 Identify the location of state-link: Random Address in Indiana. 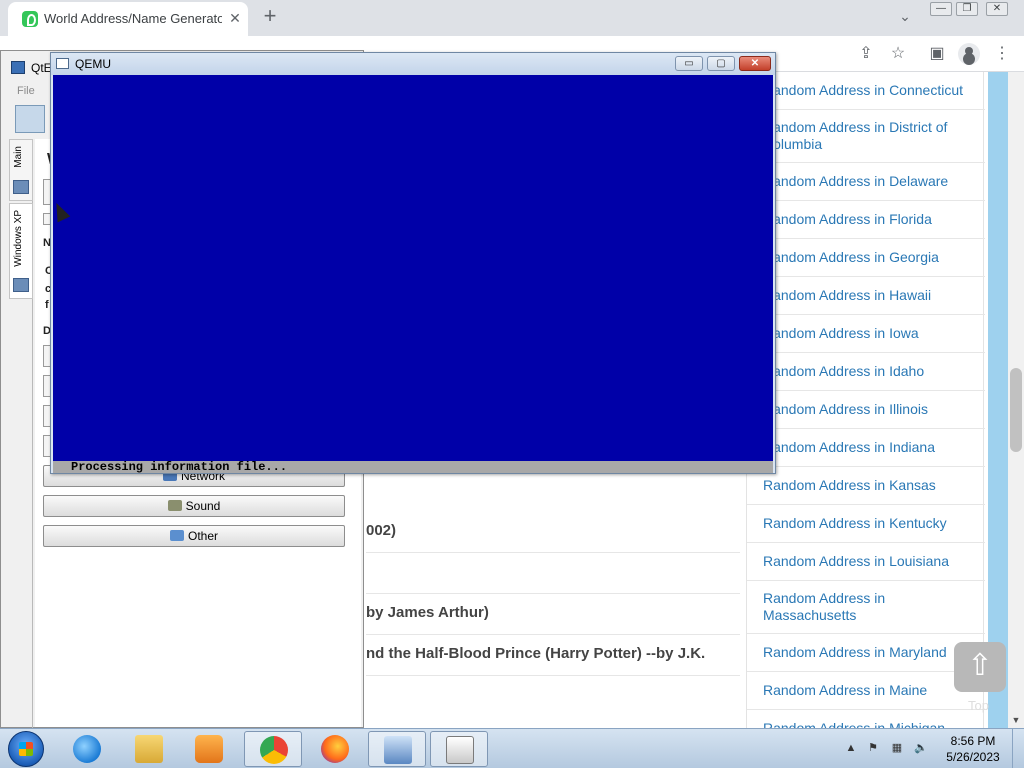
(866, 448).